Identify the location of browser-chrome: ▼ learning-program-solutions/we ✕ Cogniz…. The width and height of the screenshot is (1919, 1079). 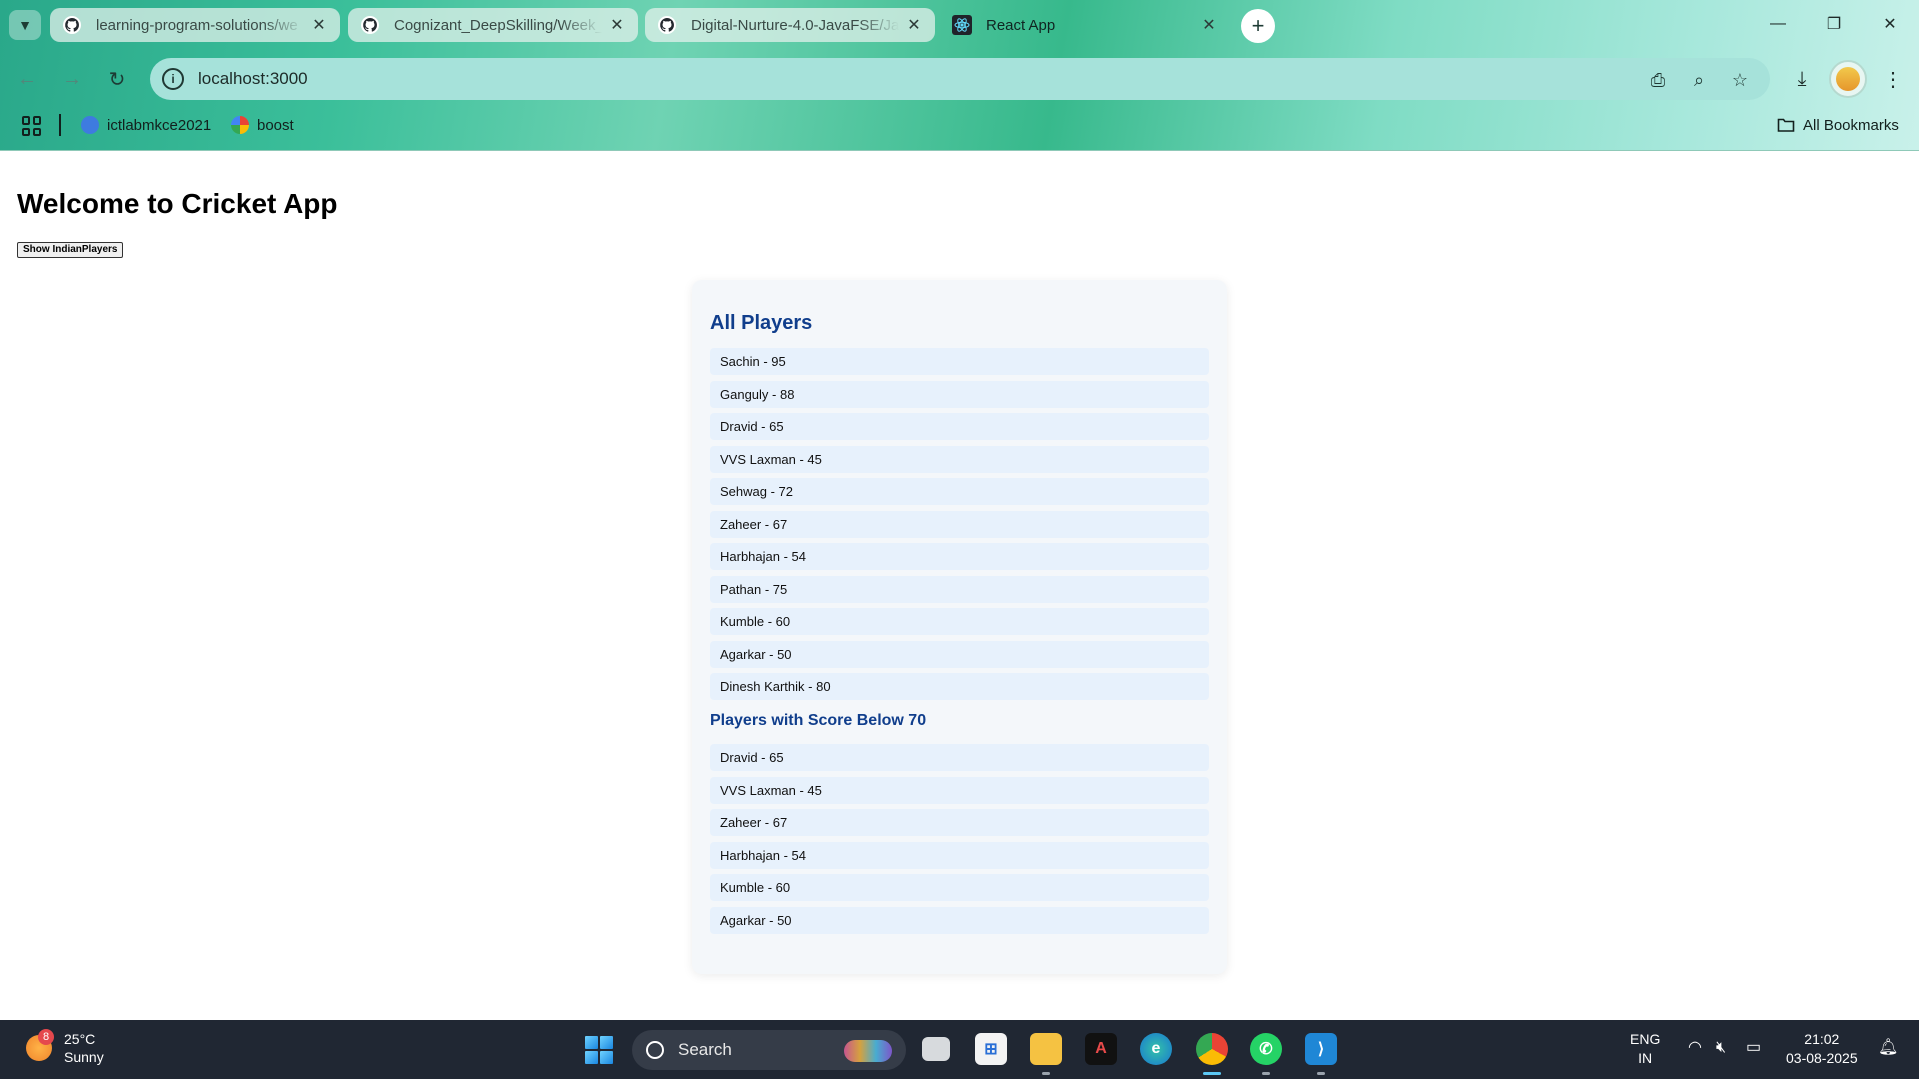
(959, 75).